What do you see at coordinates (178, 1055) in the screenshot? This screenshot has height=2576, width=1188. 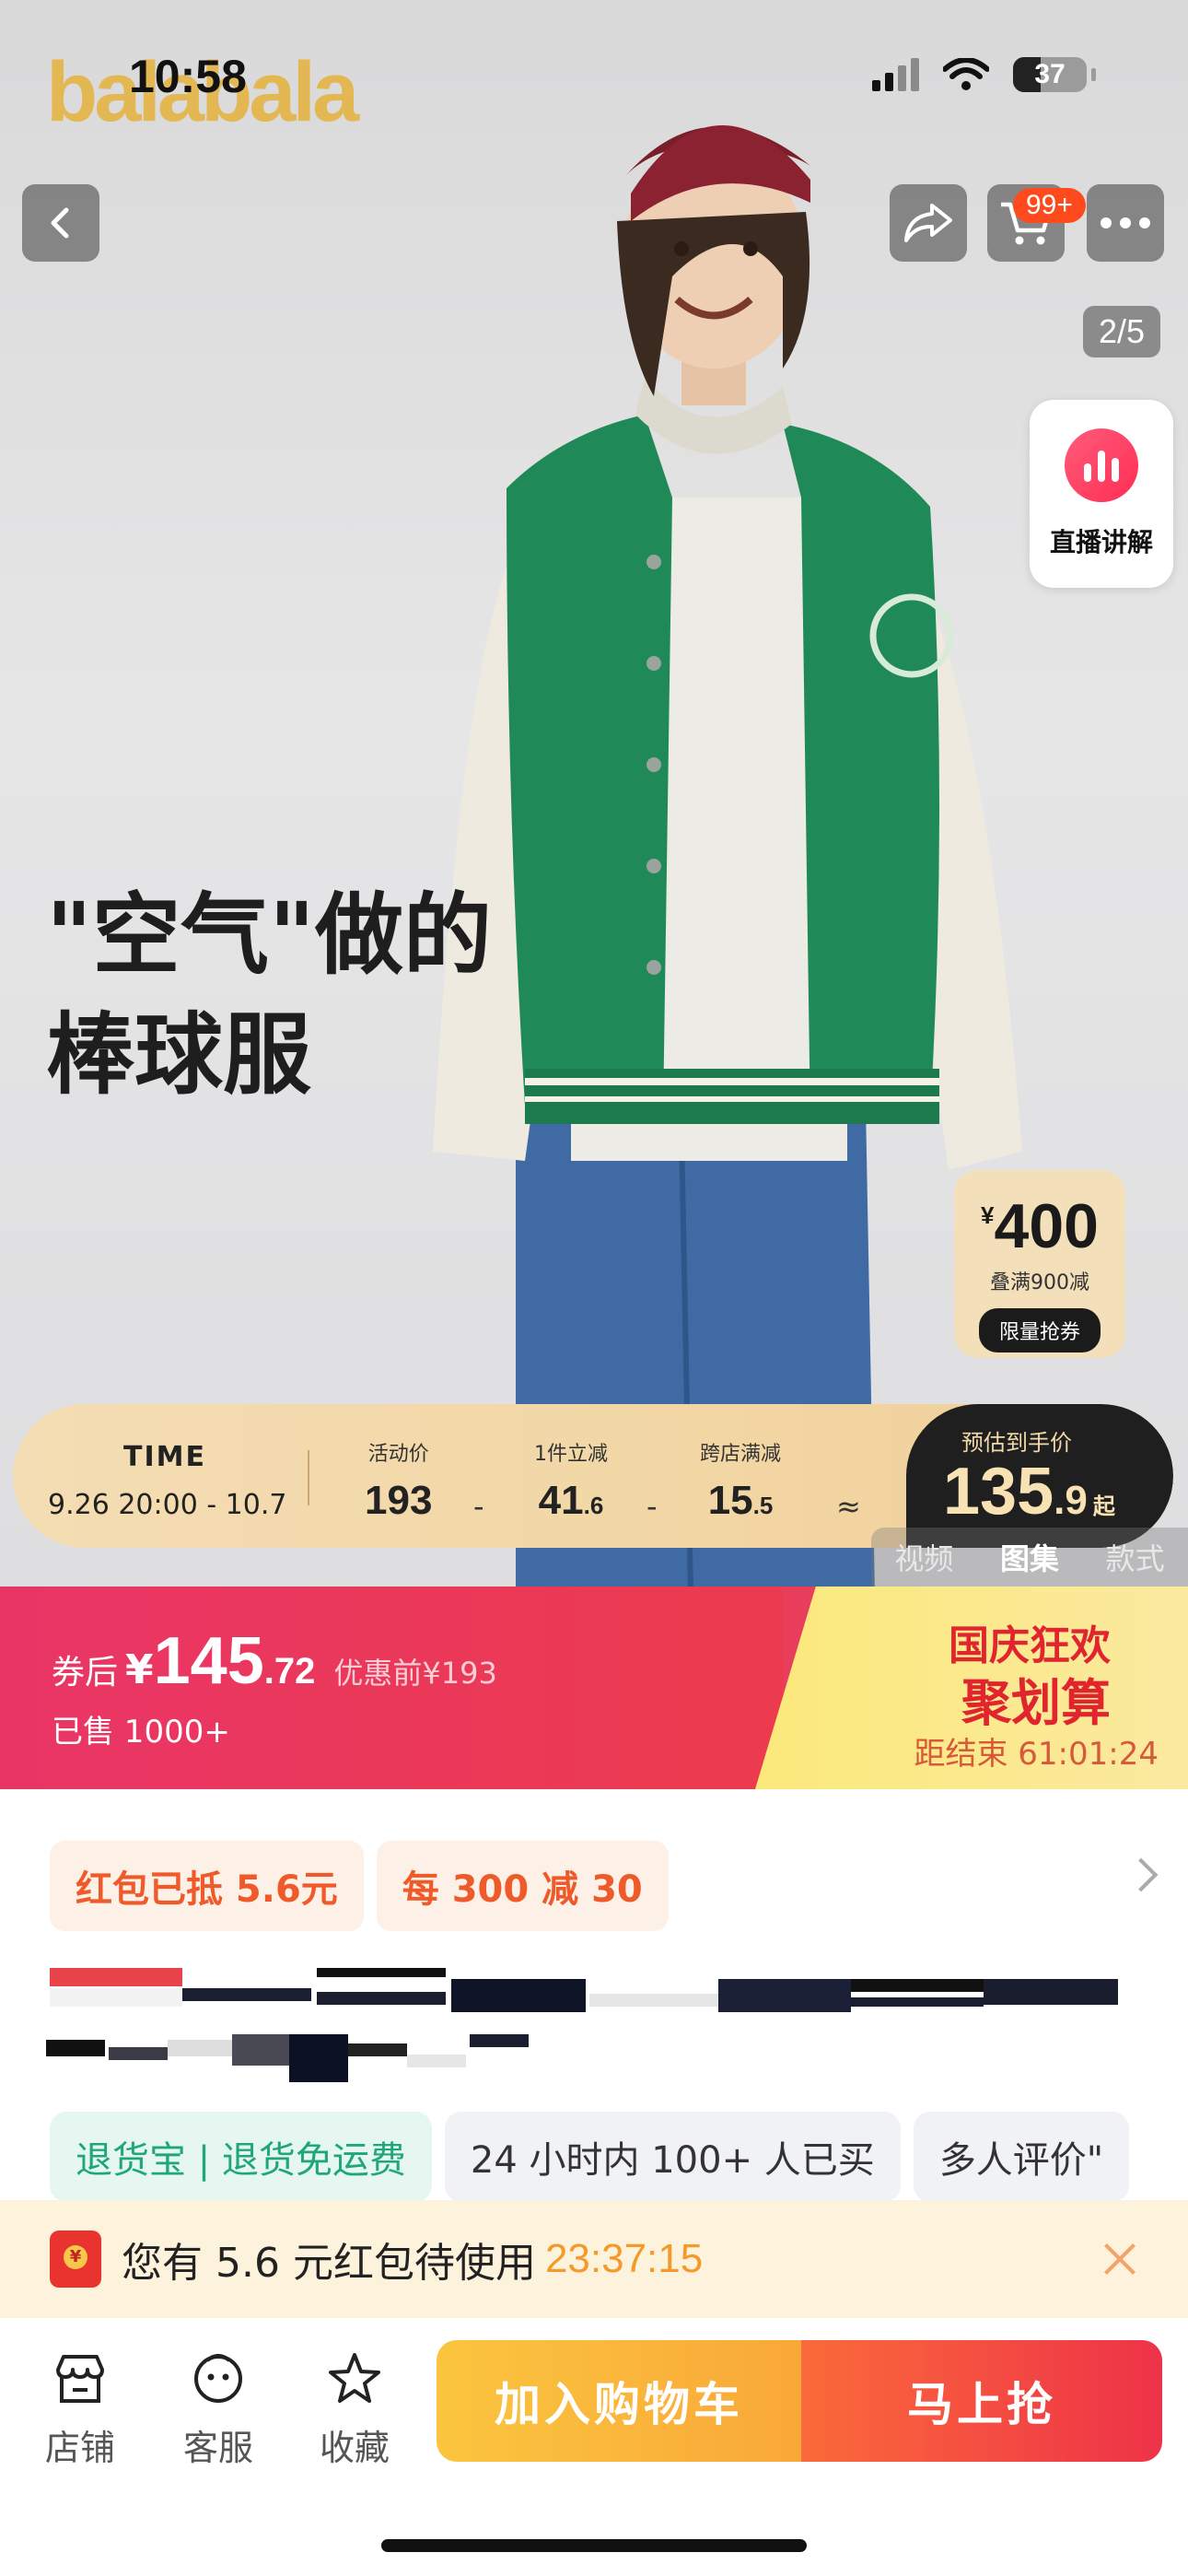 I see `slogan-line2: 棒球服` at bounding box center [178, 1055].